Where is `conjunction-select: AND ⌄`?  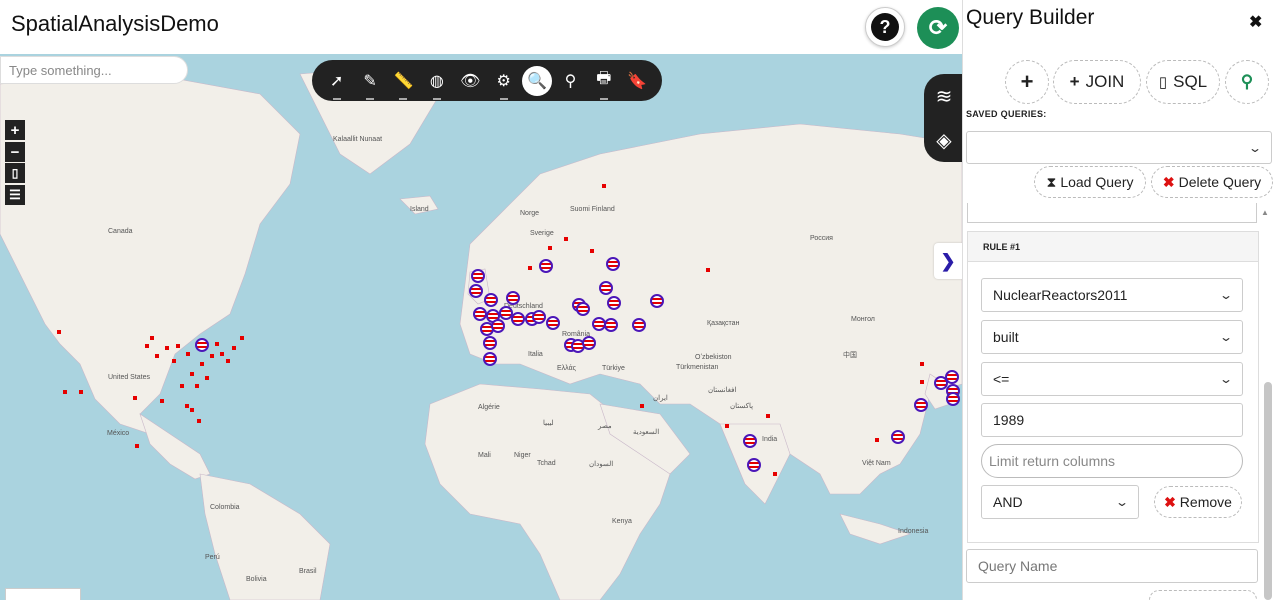
conjunction-select: AND ⌄ is located at coordinates (1060, 502).